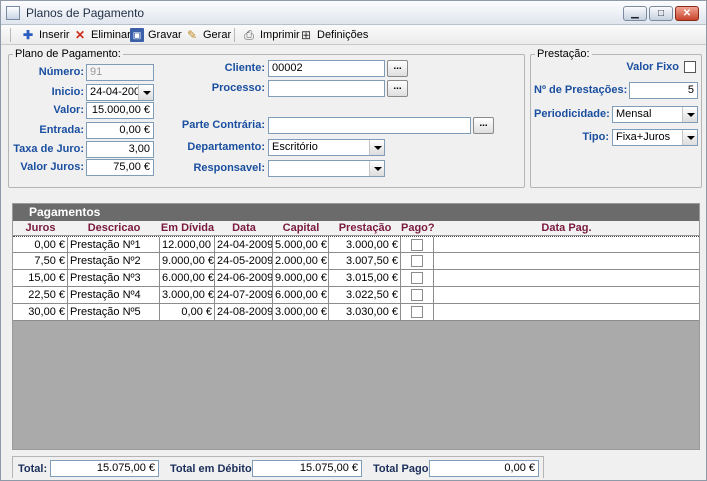 This screenshot has height=481, width=707. I want to click on cell-em-divida: 9.000,00 €, so click(187, 261).